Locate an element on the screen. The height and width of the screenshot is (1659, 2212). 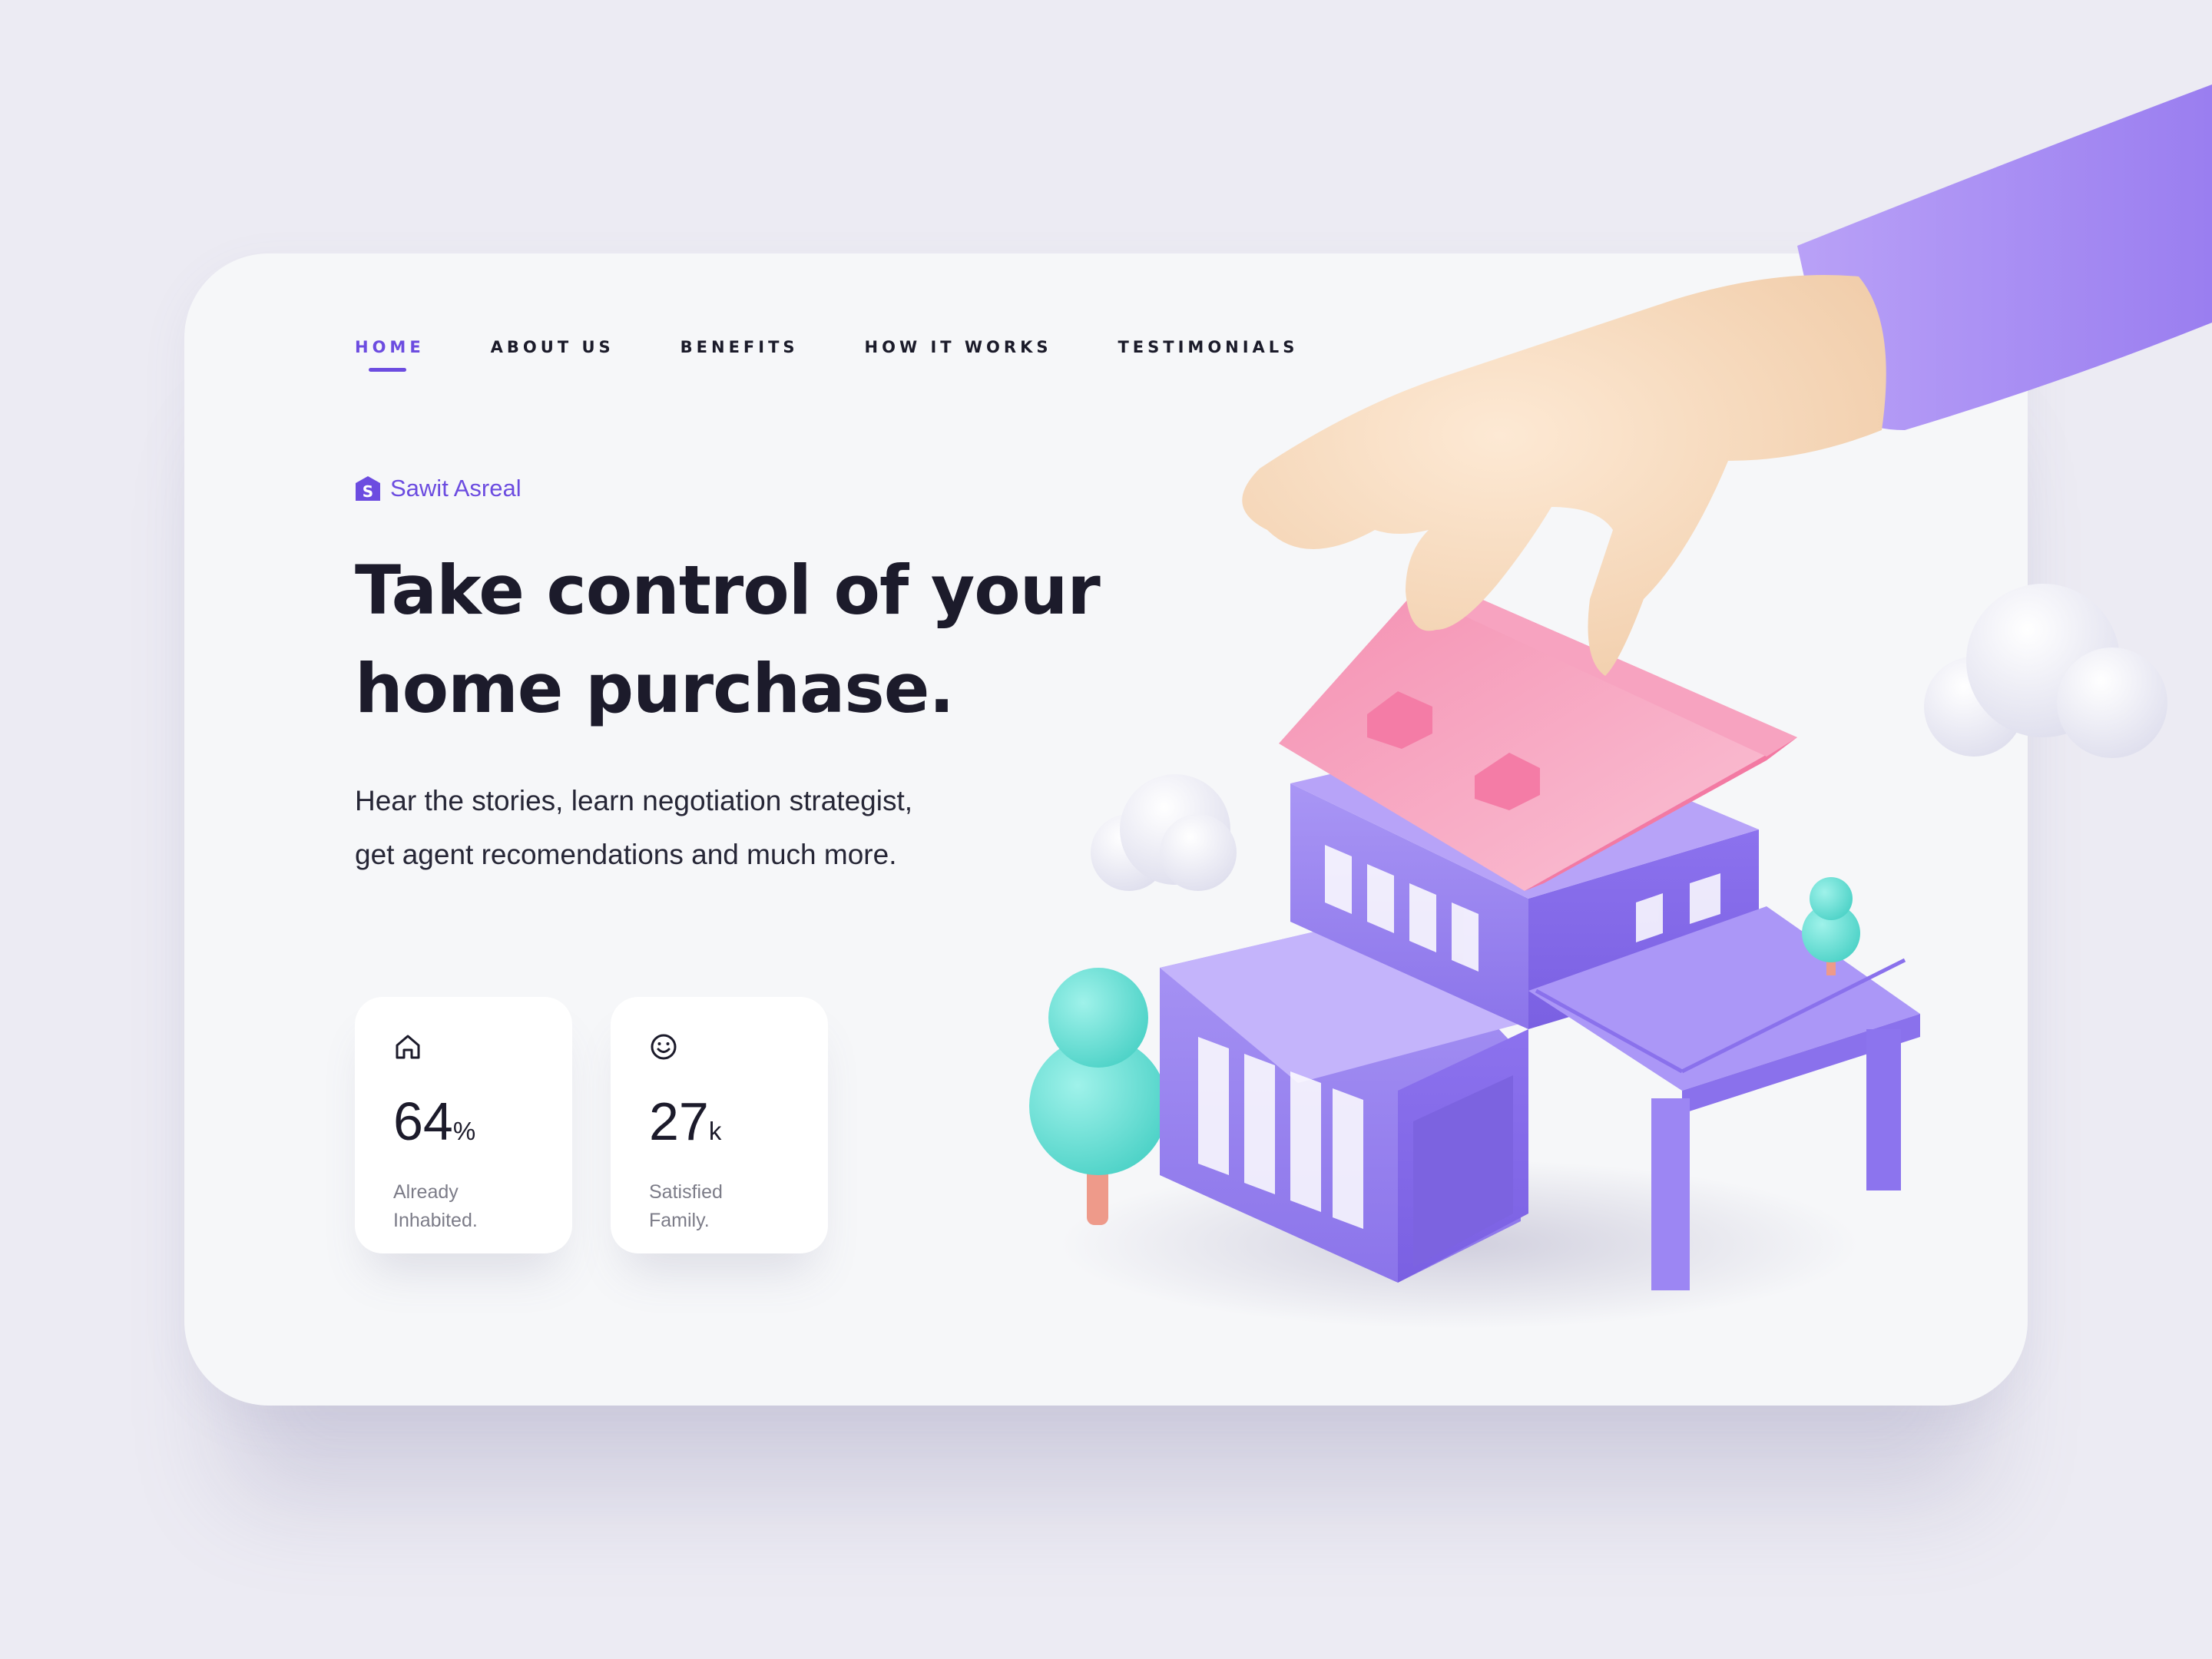
brand: S Sawit Asreal is located at coordinates (439, 488).